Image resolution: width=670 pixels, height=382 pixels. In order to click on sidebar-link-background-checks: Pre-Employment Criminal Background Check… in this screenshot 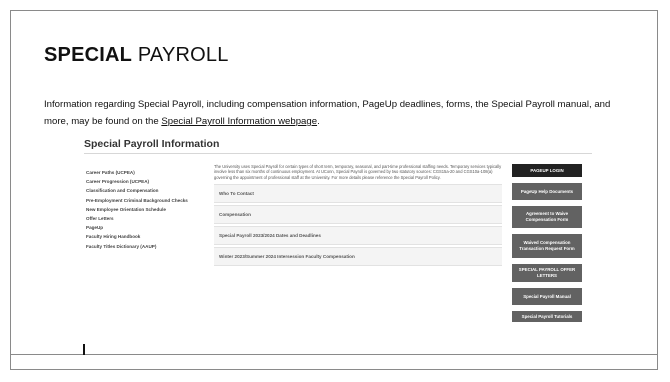, I will do `click(148, 200)`.